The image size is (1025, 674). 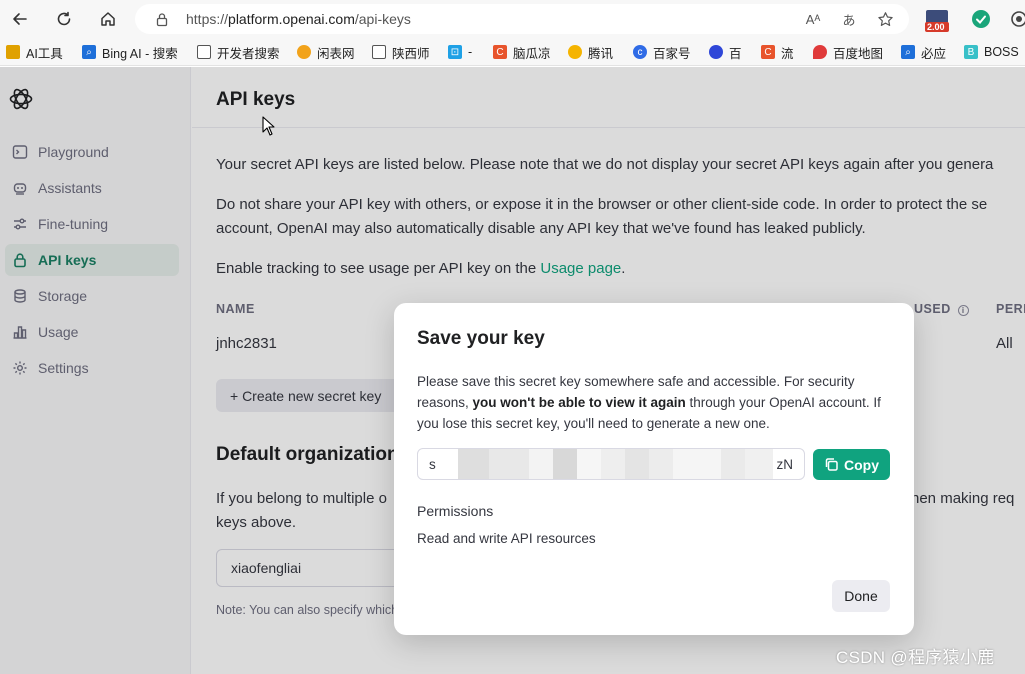 I want to click on bookmark-label: 必应, so click(x=934, y=53).